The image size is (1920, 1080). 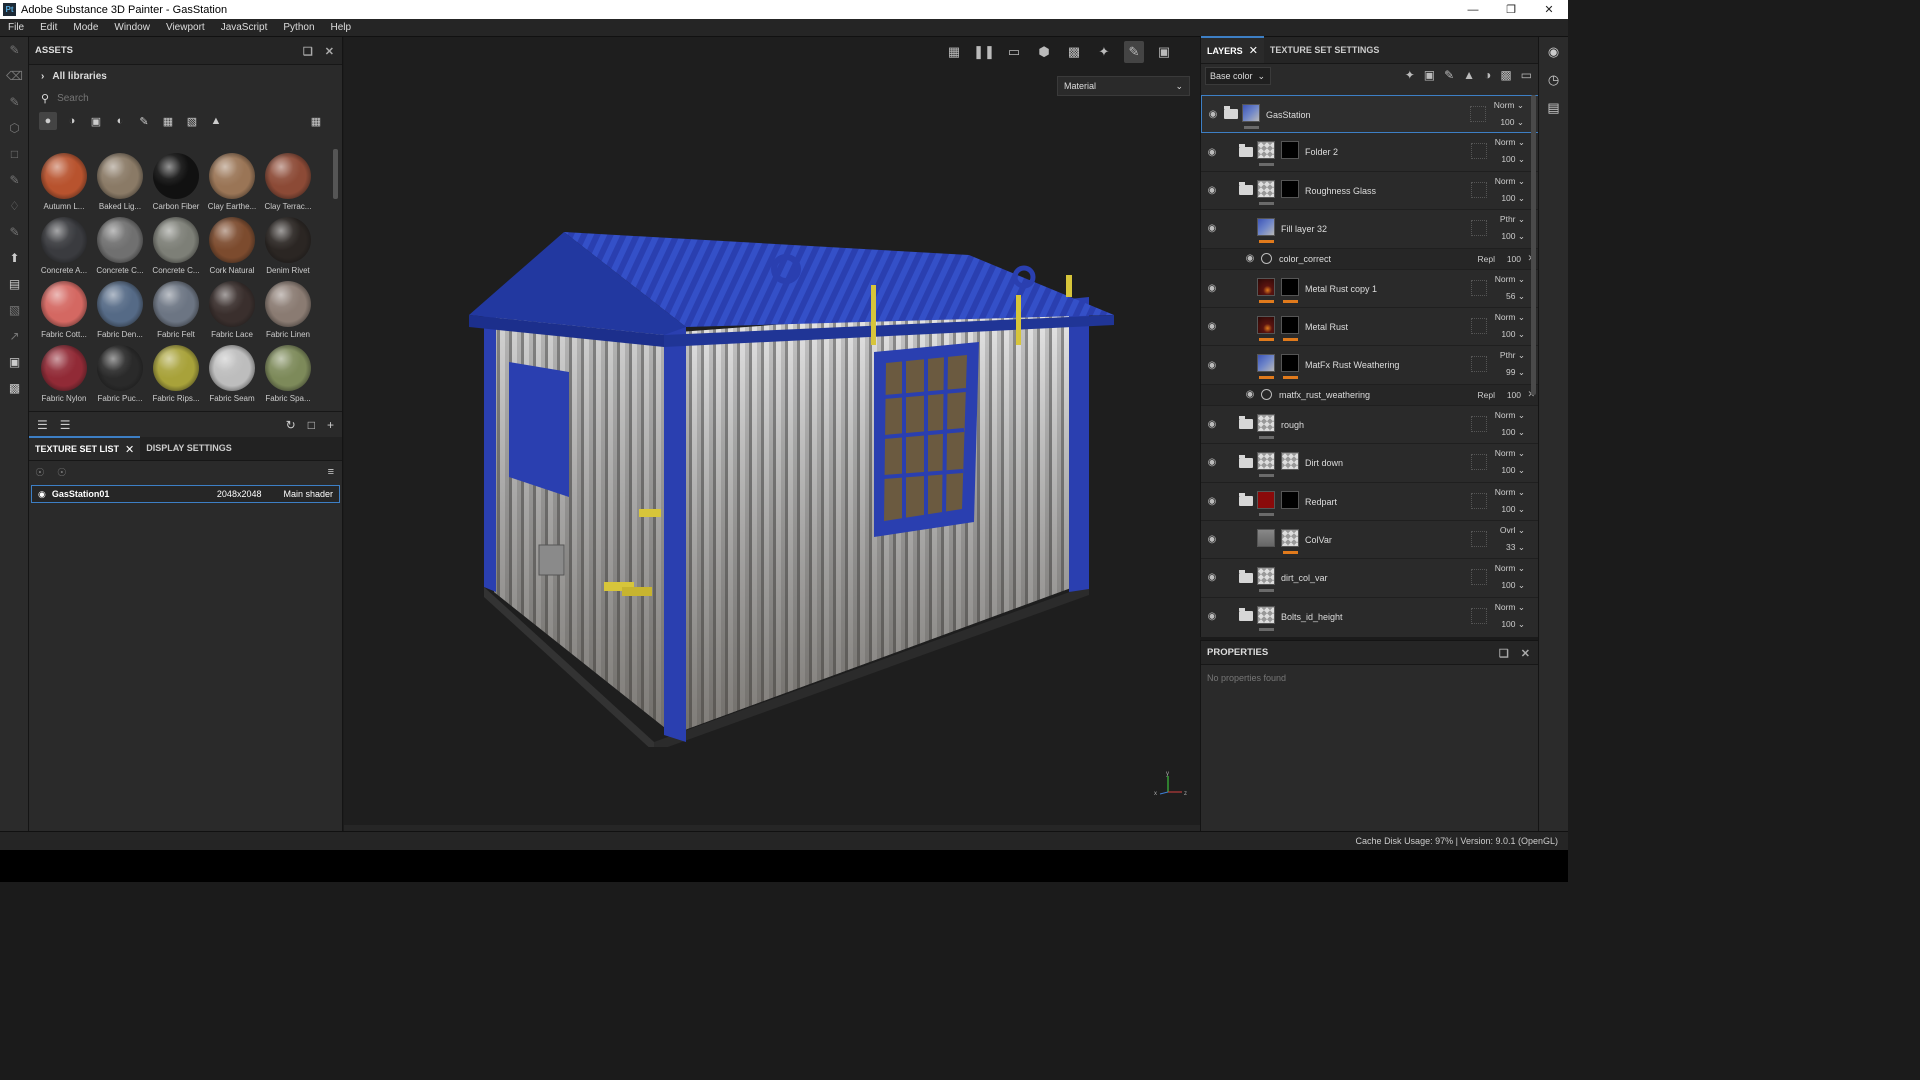 What do you see at coordinates (1370, 578) in the screenshot?
I see `layer-row: ◉ dirt_col_var Norm ⌄ 100 ⌄` at bounding box center [1370, 578].